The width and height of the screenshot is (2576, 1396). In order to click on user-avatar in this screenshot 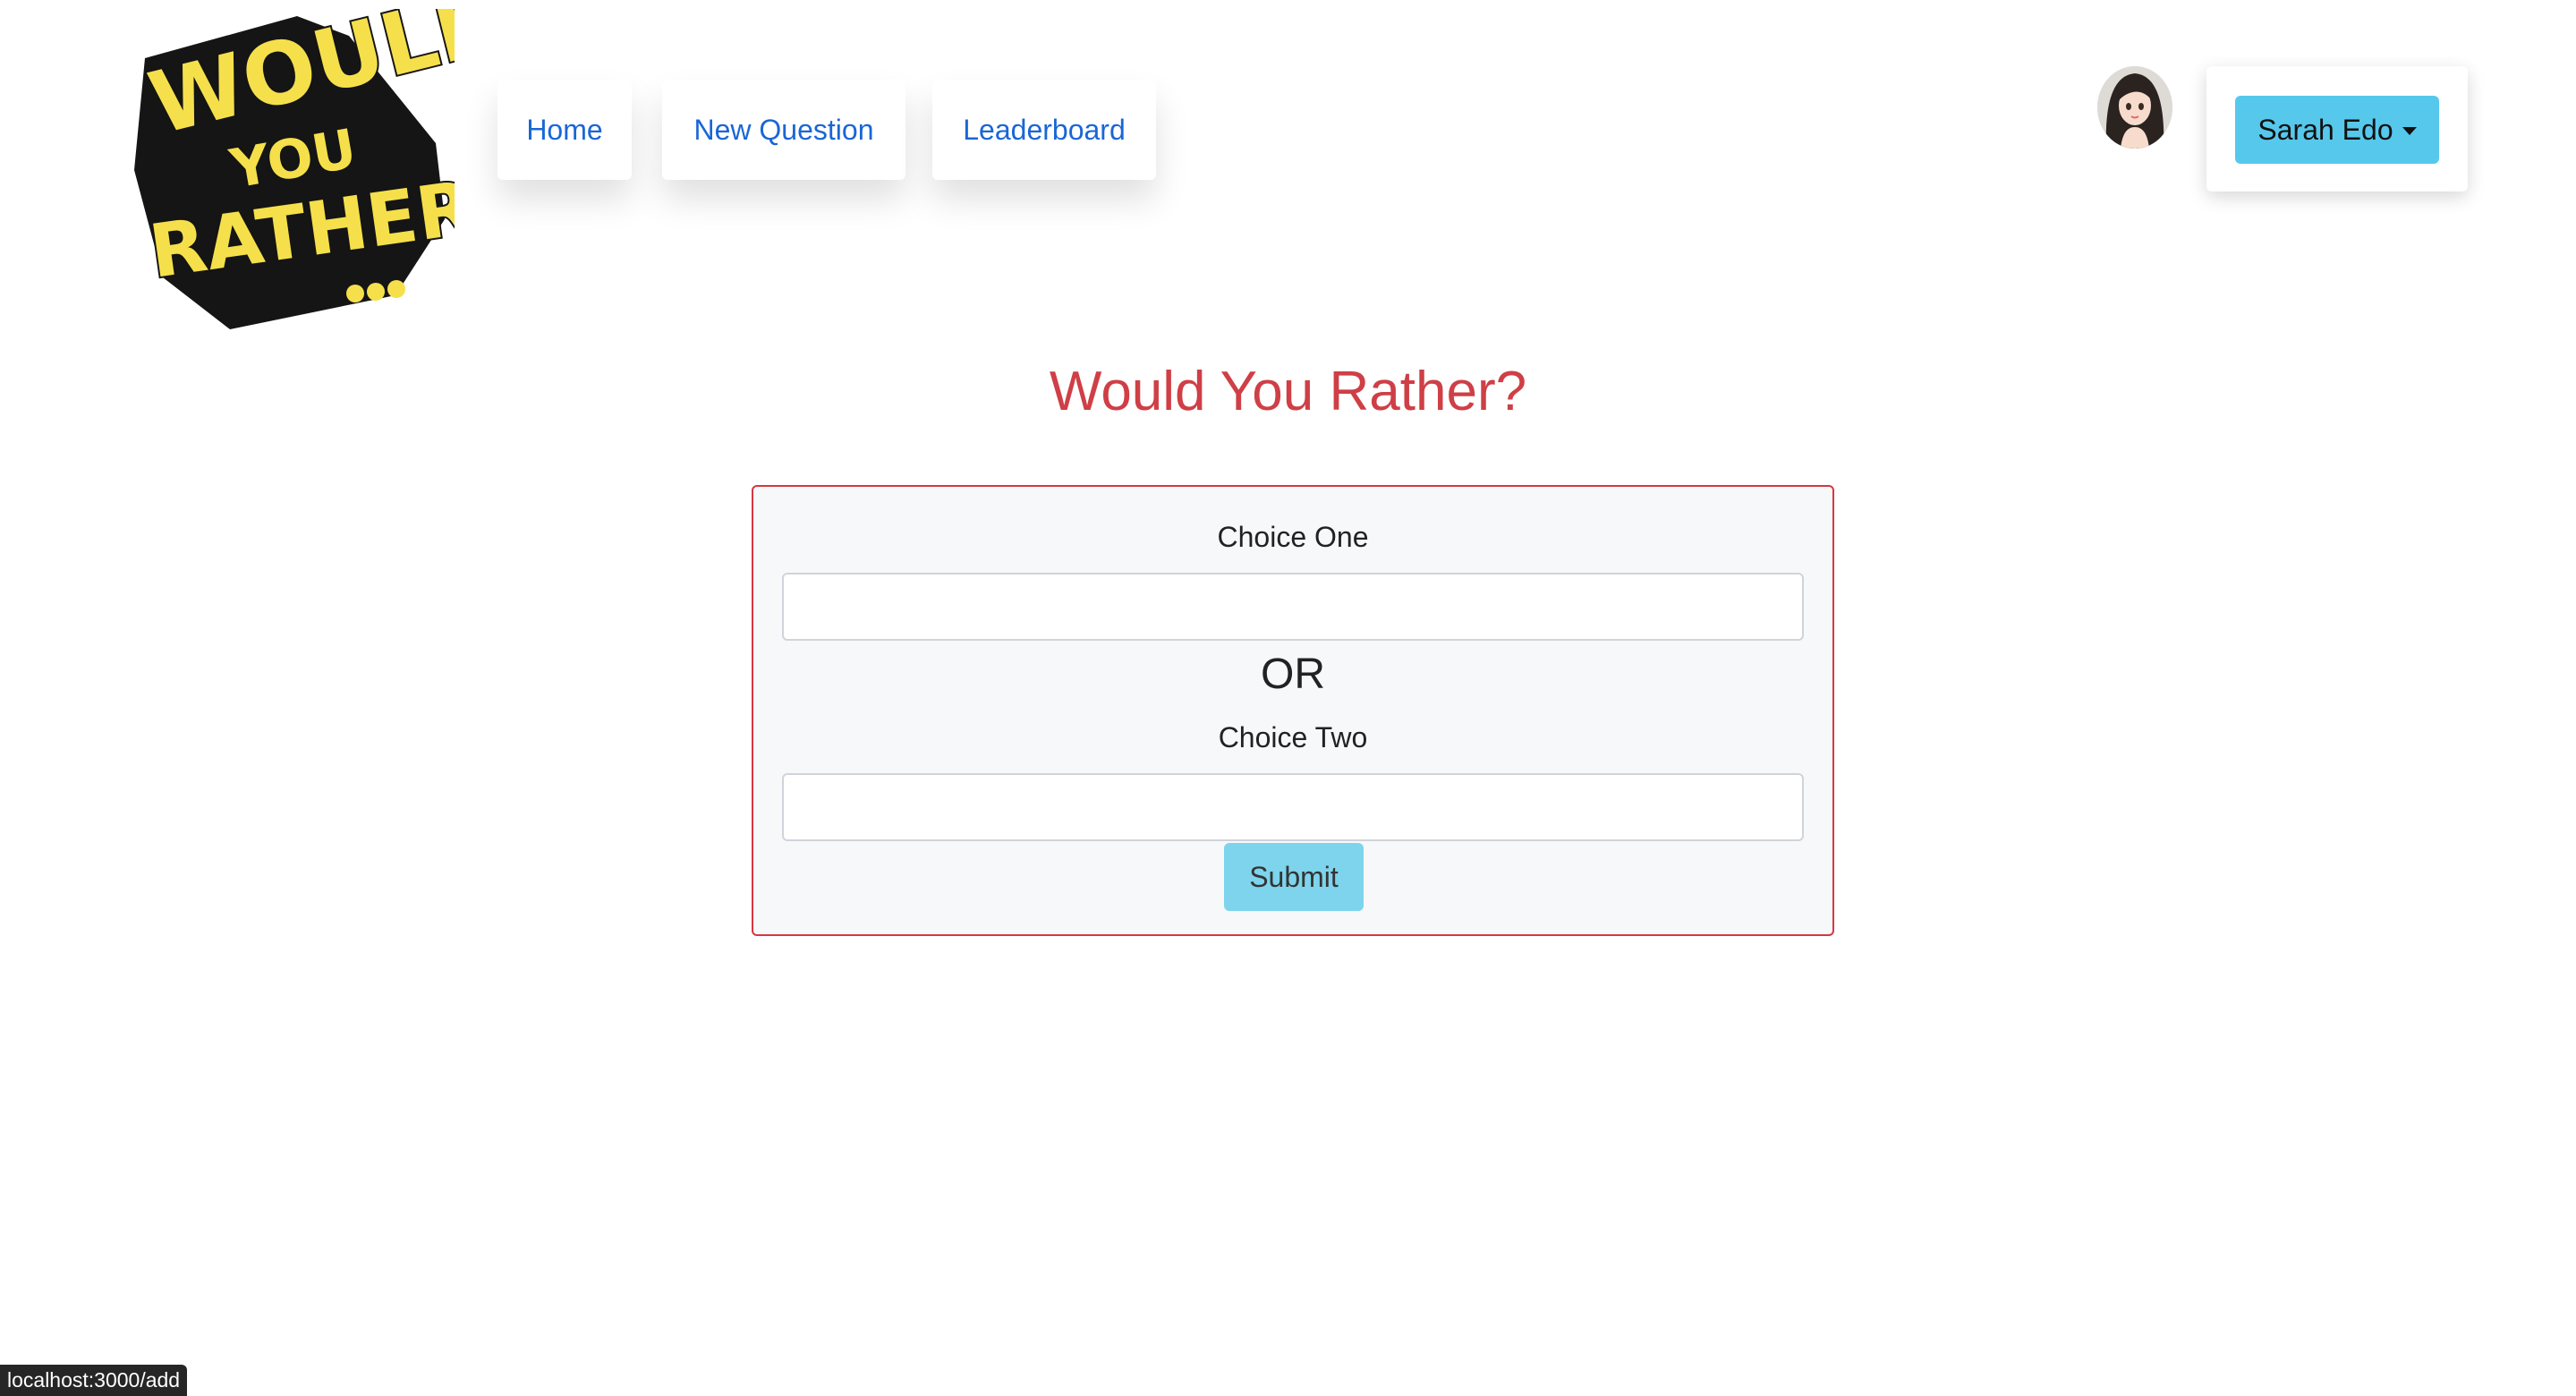, I will do `click(2134, 108)`.